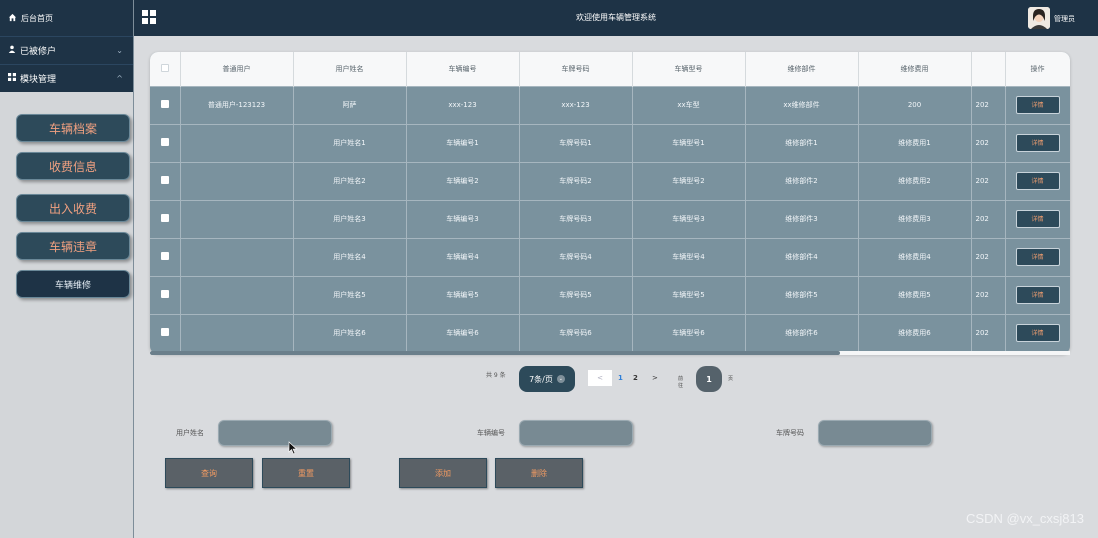 The height and width of the screenshot is (538, 1098). What do you see at coordinates (73, 284) in the screenshot?
I see `sidebar-item-repair: 车辆维修` at bounding box center [73, 284].